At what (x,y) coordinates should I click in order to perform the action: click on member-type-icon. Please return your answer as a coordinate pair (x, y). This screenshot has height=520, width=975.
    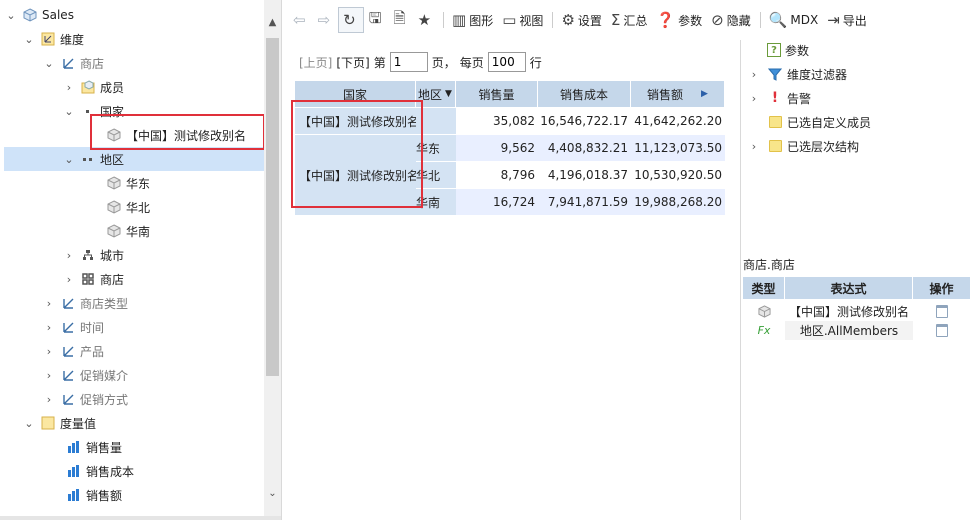
    Looking at the image, I should click on (764, 311).